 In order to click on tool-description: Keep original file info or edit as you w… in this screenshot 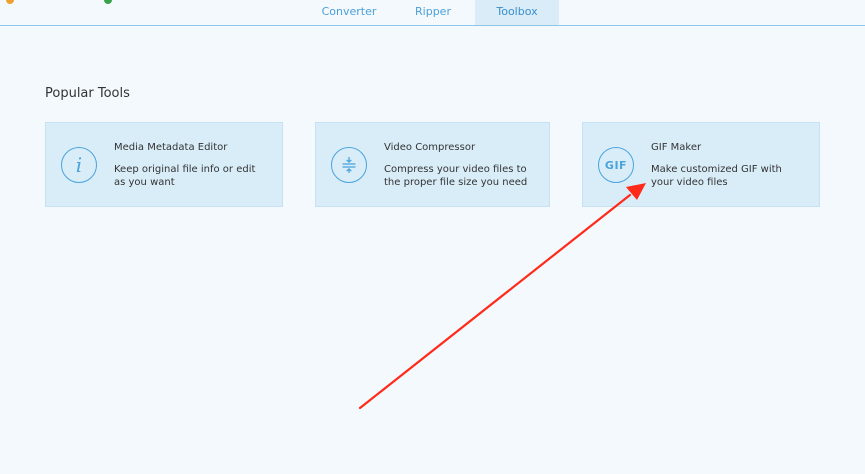, I will do `click(185, 176)`.